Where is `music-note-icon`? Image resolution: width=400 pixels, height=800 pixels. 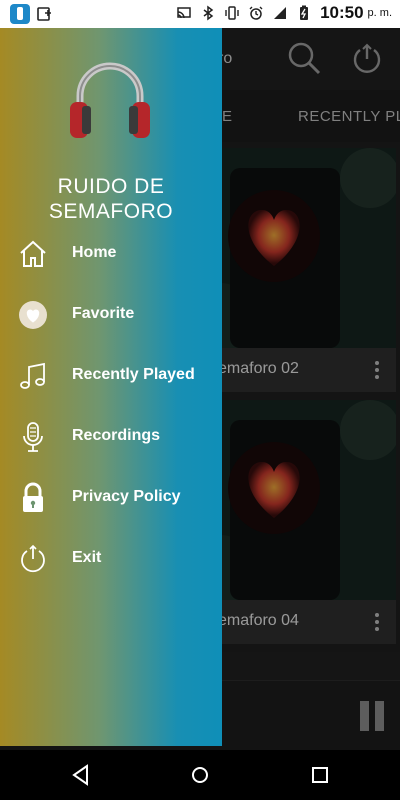 music-note-icon is located at coordinates (32, 375).